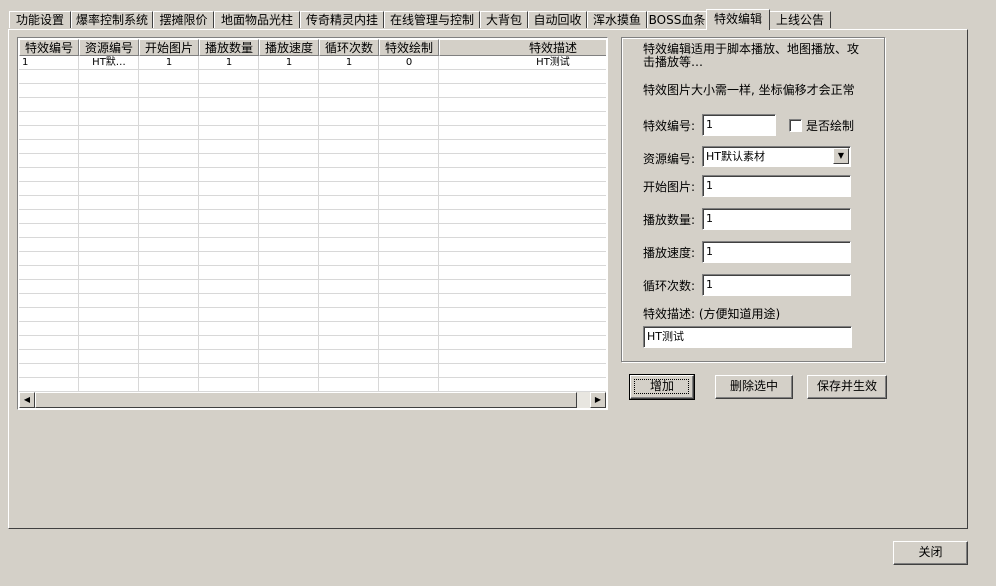  I want to click on start-frame-field: 1, so click(776, 186).